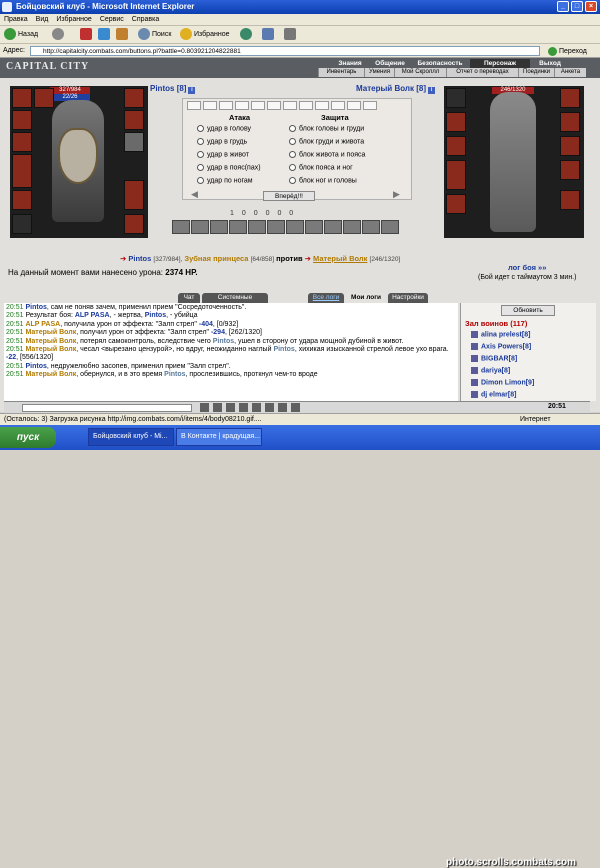  Describe the element at coordinates (269, 35) in the screenshot. I see `mail-button` at that location.